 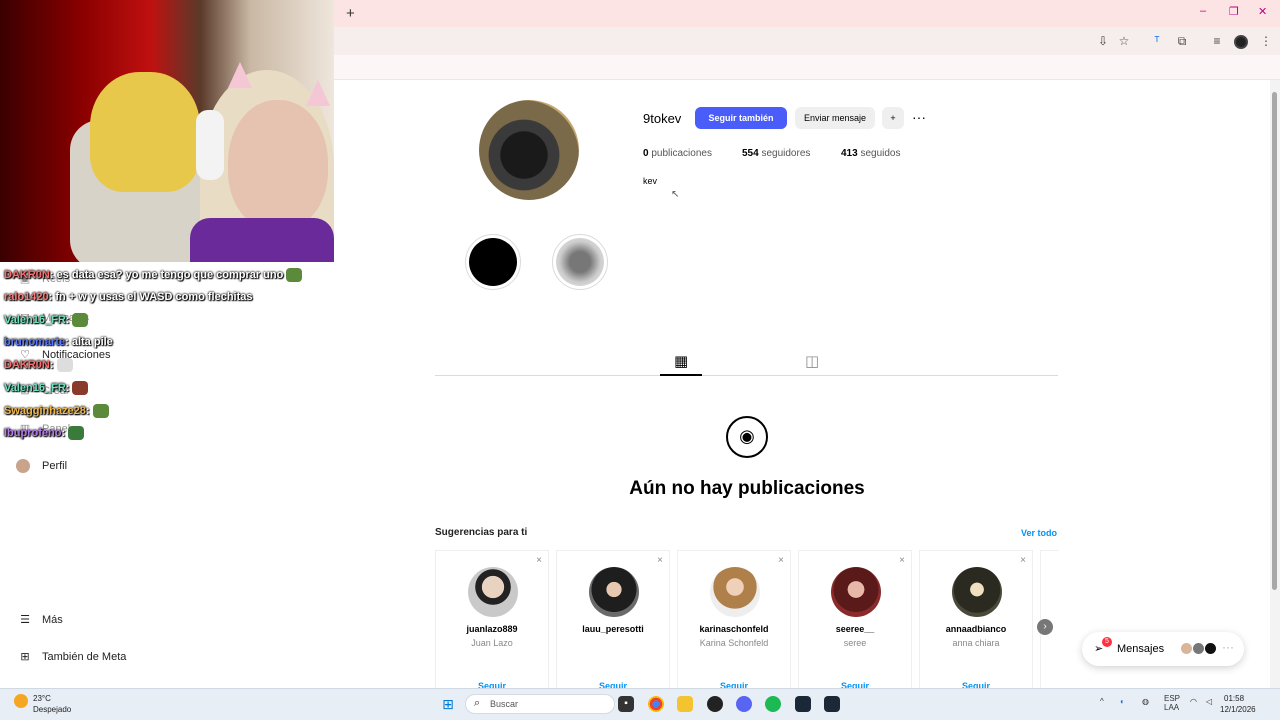 I want to click on weather-desc: Despejado, so click(x=52, y=709).